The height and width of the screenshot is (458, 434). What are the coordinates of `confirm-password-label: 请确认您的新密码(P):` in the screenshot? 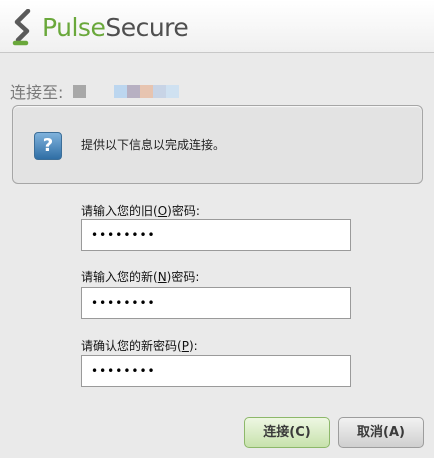 It's located at (139, 346).